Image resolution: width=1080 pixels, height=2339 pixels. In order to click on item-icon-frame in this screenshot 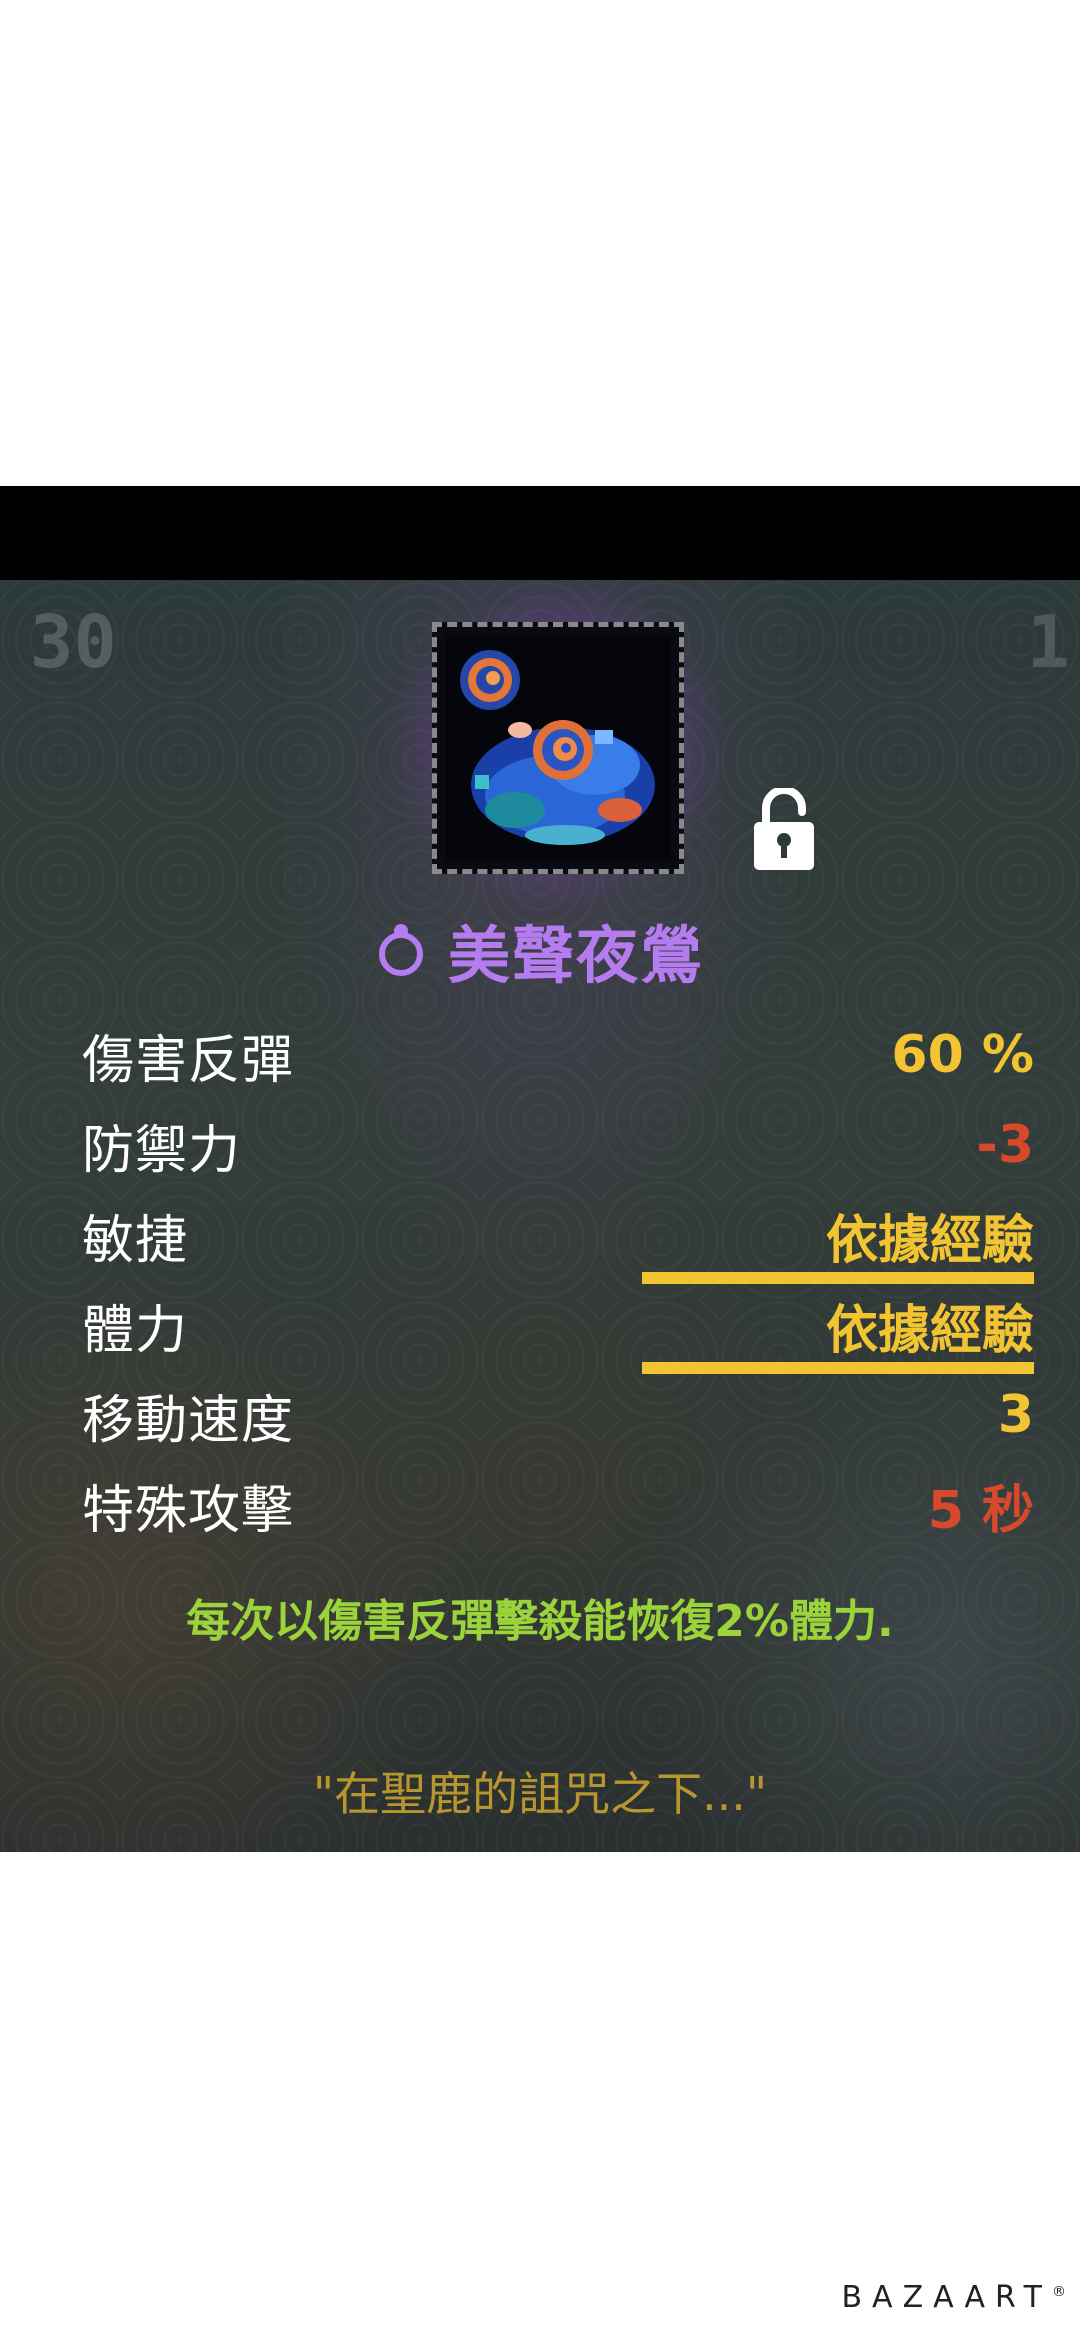, I will do `click(558, 748)`.